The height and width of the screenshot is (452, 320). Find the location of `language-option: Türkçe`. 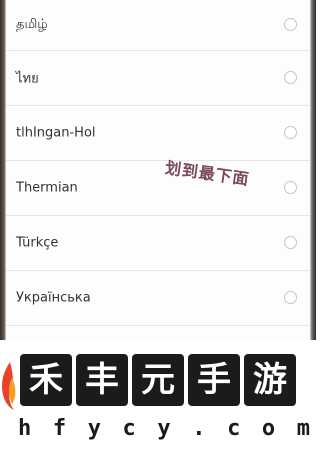

language-option: Türkçe is located at coordinates (158, 243).